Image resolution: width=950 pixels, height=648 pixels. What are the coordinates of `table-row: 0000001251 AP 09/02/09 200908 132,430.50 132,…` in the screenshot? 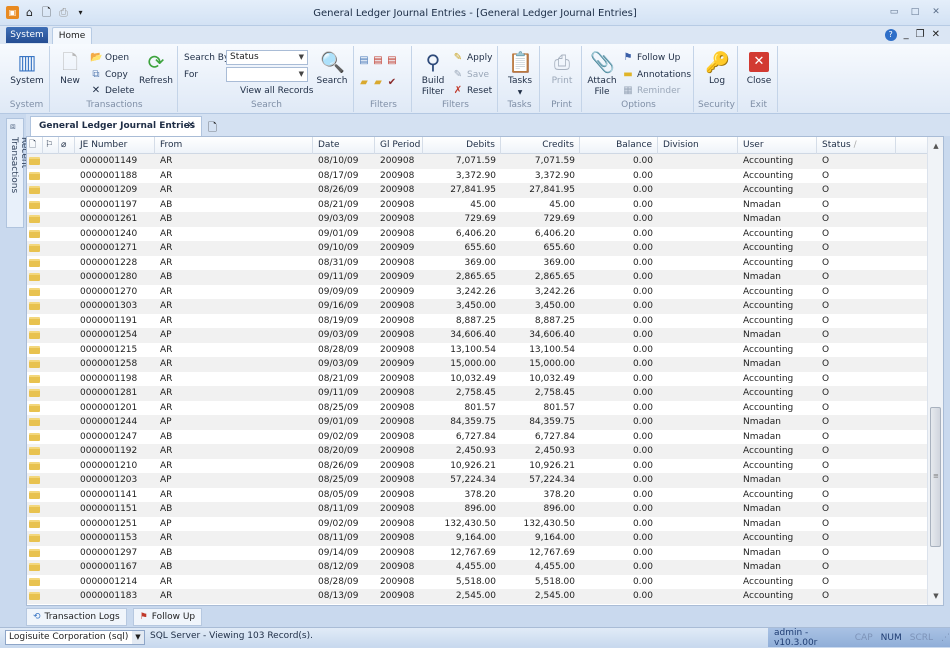 It's located at (477, 524).